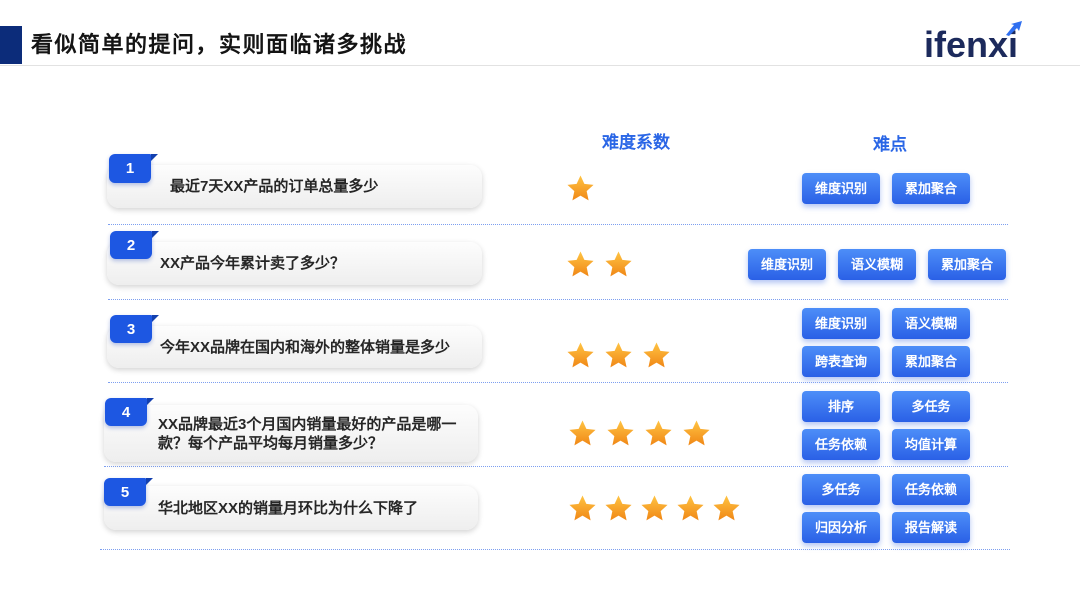 The image size is (1080, 605). I want to click on challenge-tags: 排序 多任务 任务依赖 均值计算, so click(886, 425).